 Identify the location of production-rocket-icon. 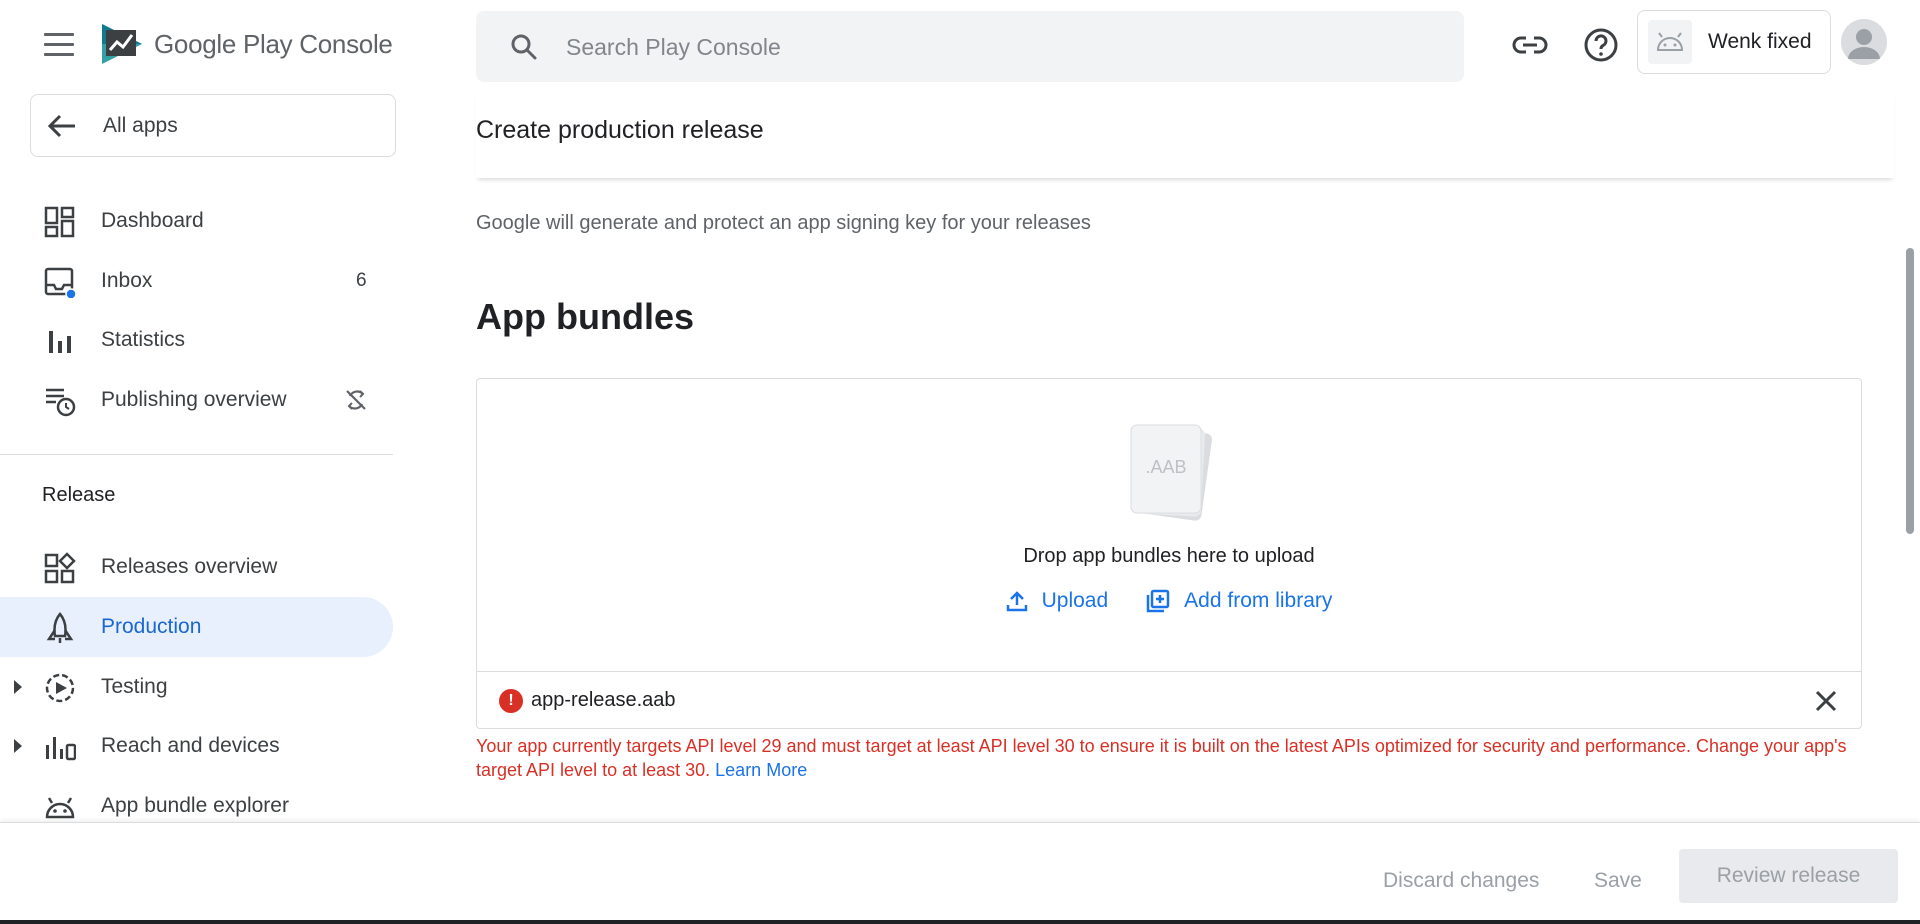
(60, 627).